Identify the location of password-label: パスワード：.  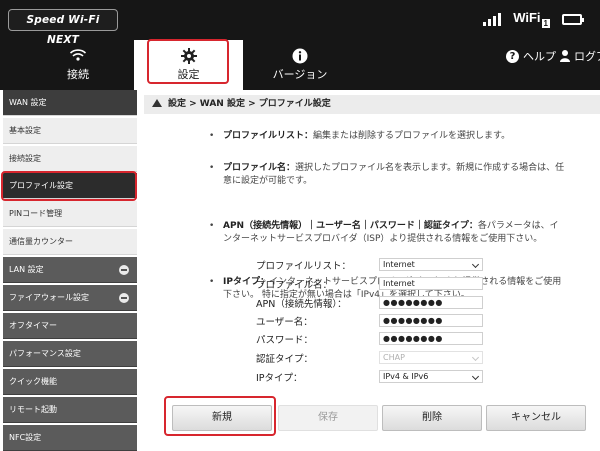
(285, 340).